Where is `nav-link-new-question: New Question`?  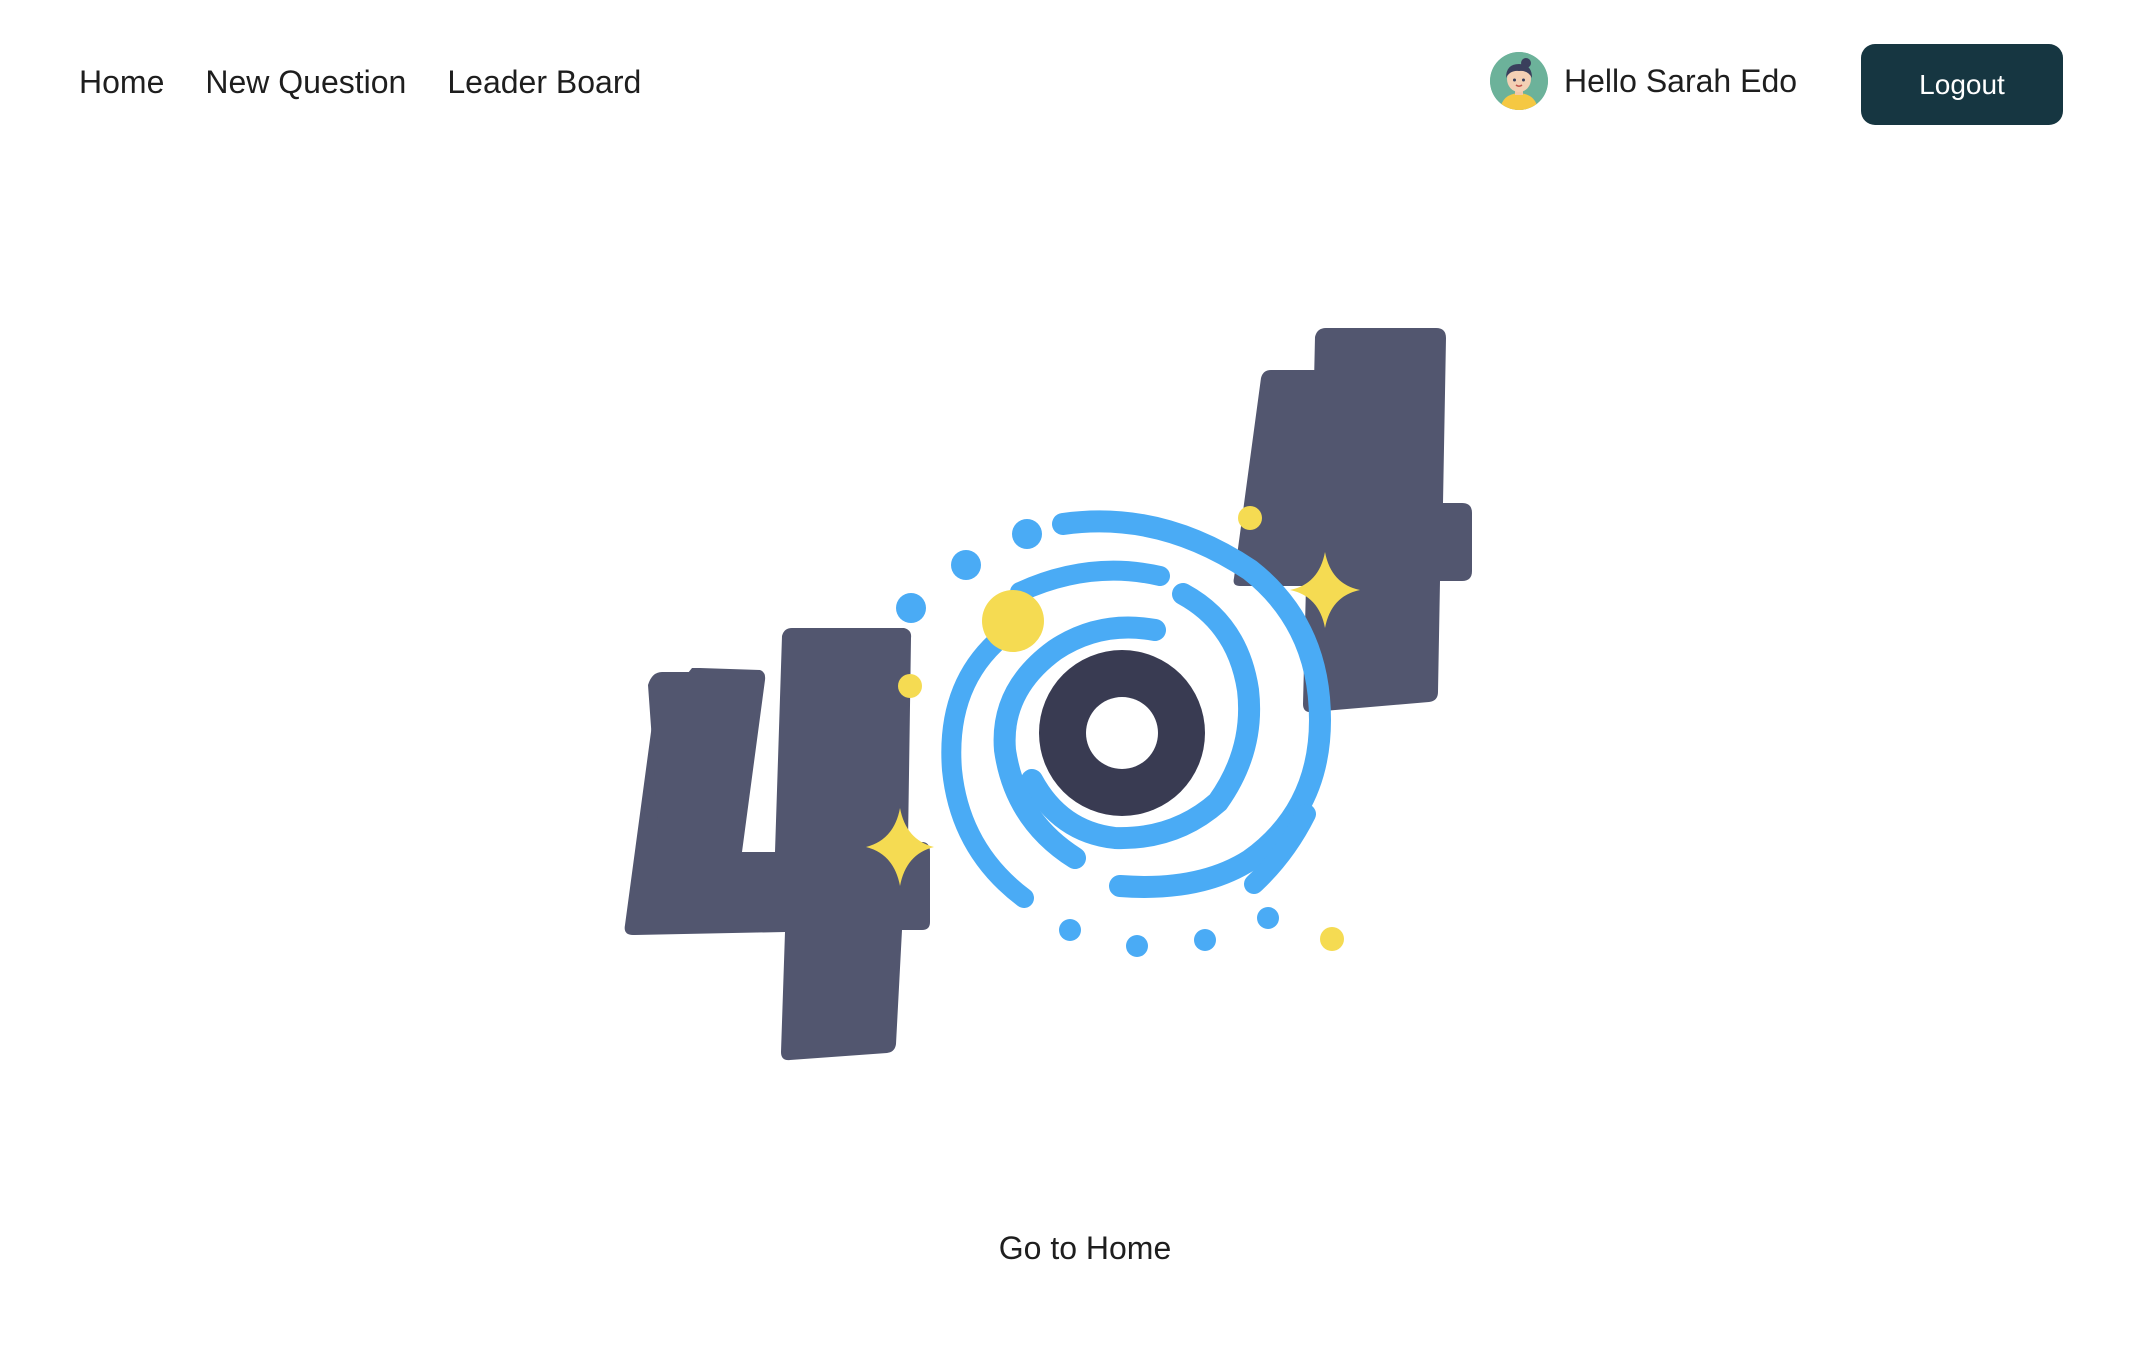
nav-link-new-question: New Question is located at coordinates (305, 82).